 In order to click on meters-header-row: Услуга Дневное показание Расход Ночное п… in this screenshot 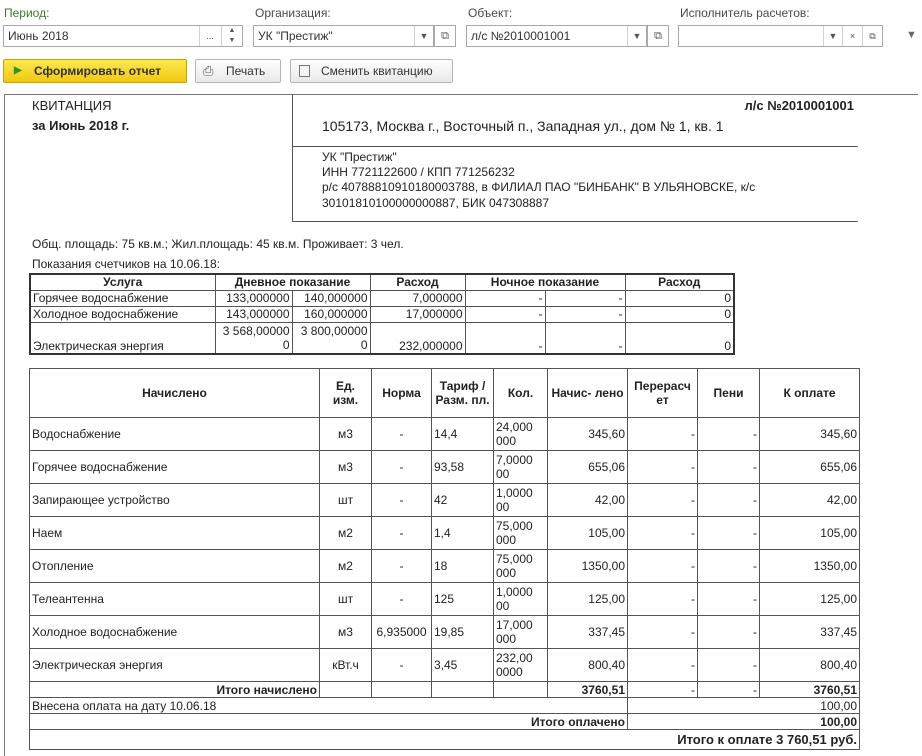, I will do `click(382, 282)`.